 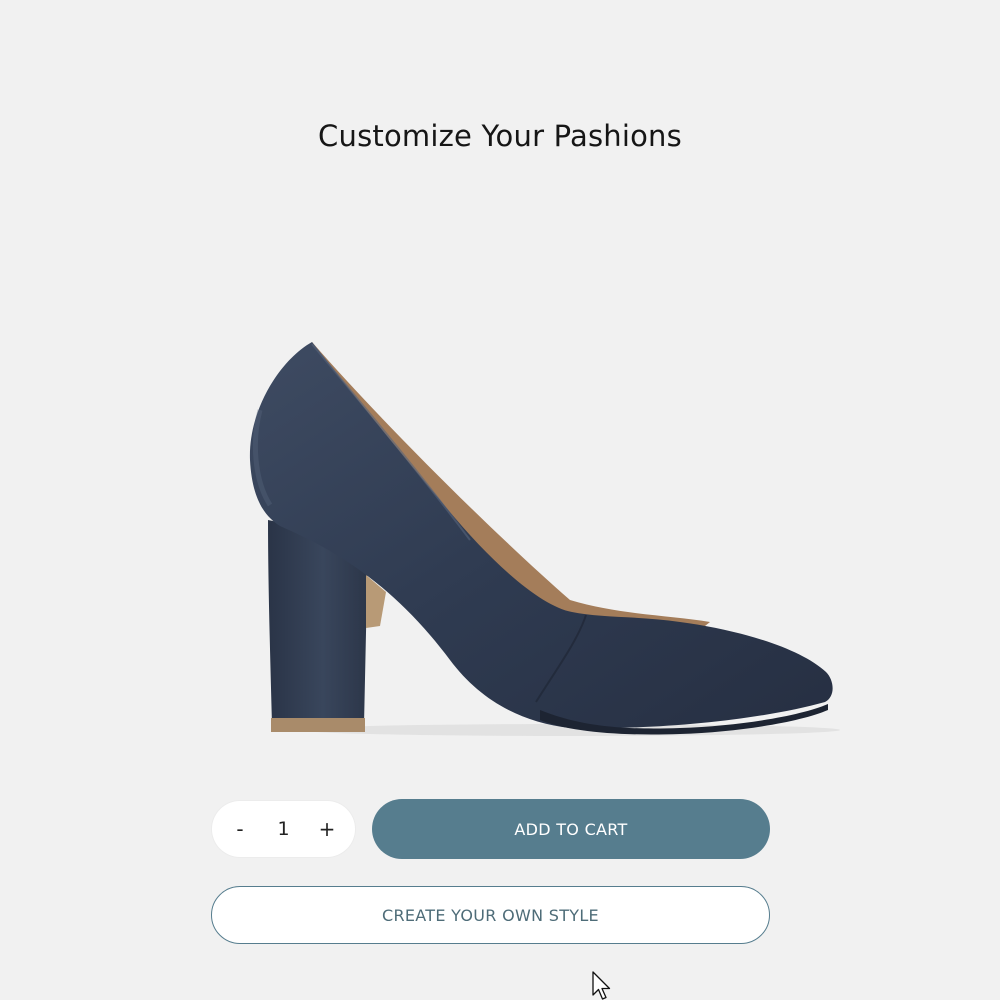 I want to click on decrement-button: -, so click(x=240, y=829).